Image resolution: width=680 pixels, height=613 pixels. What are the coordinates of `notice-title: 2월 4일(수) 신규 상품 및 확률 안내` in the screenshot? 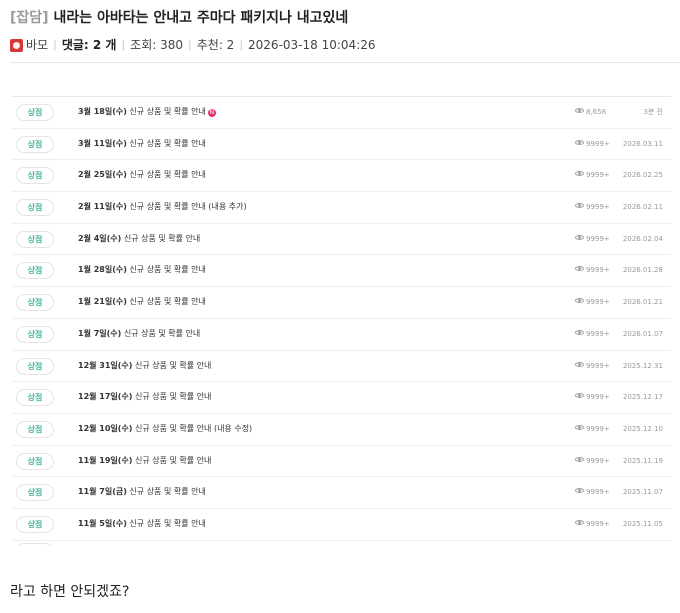 It's located at (139, 239).